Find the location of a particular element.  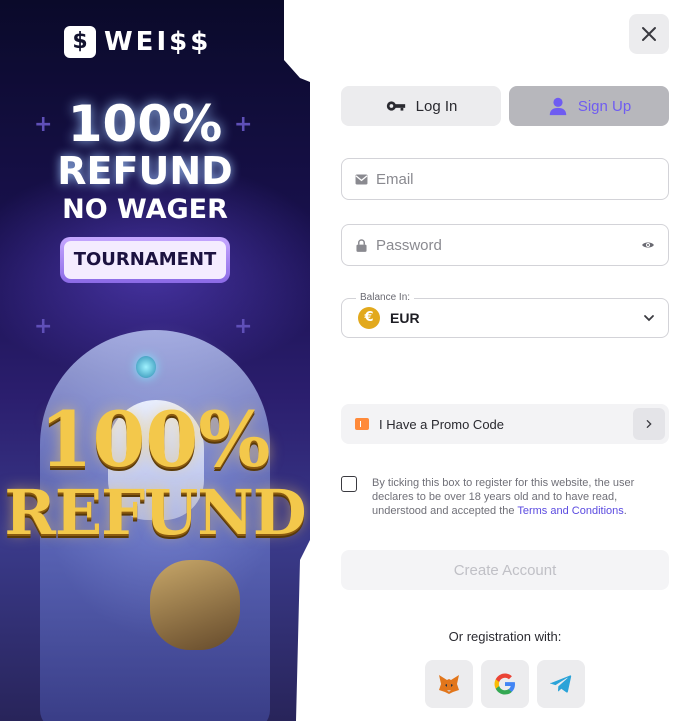

promo-art-refund: REFUND is located at coordinates (155, 512).